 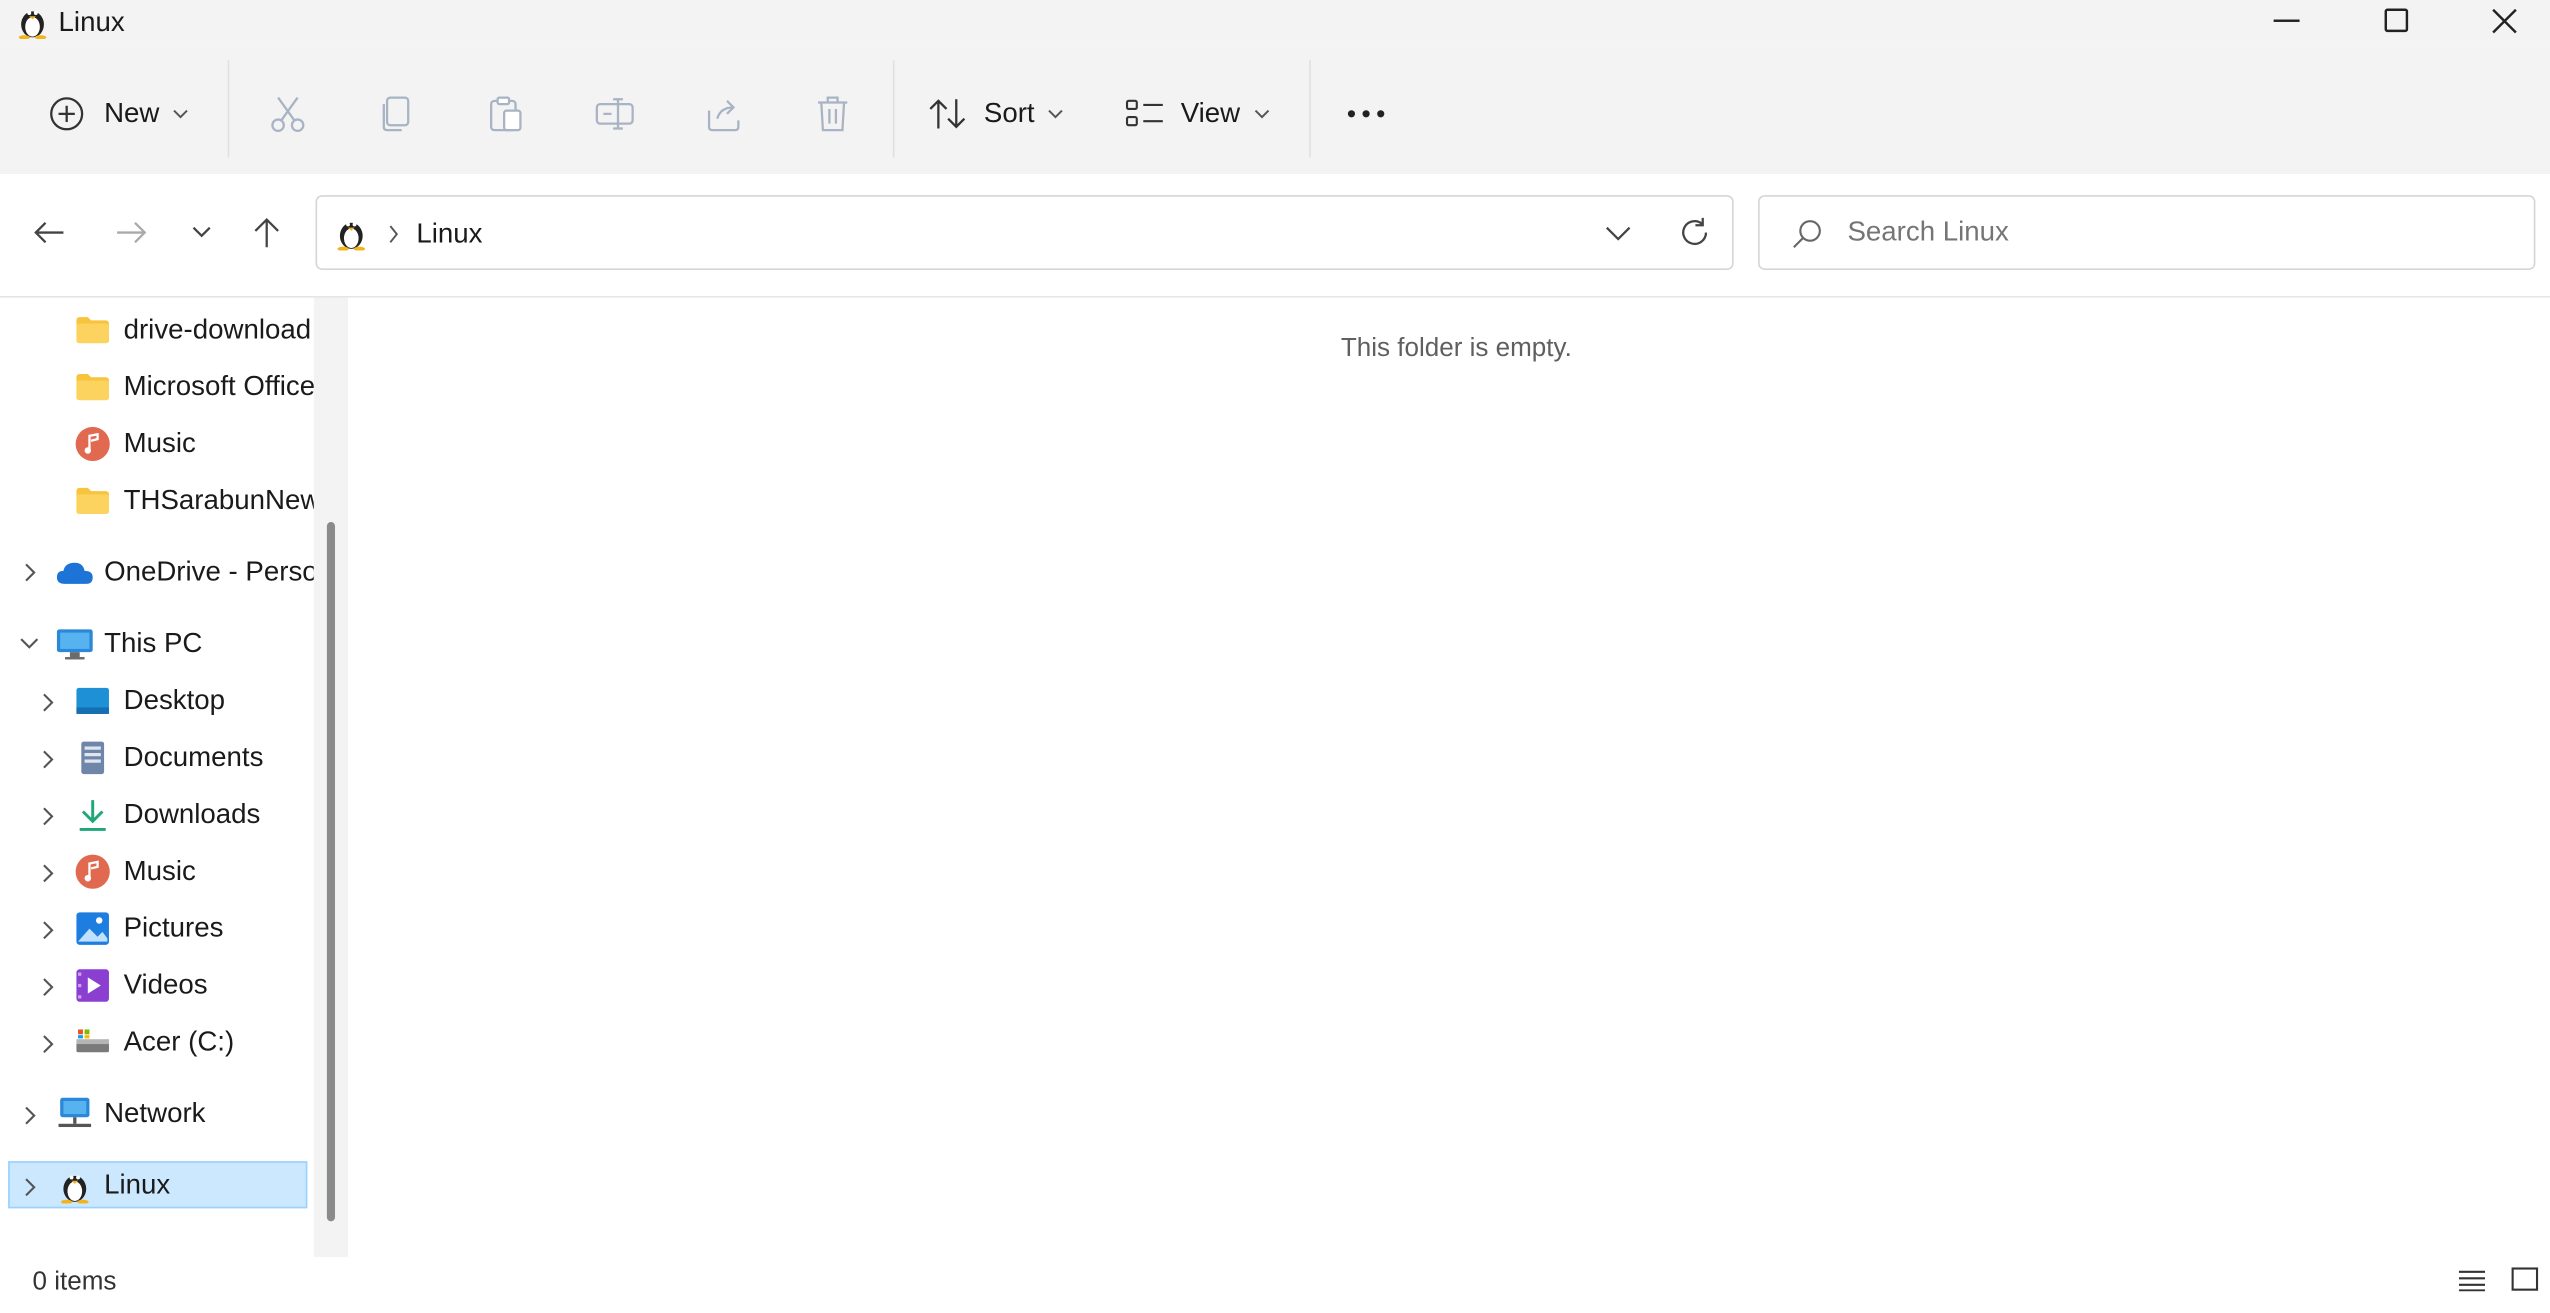 I want to click on address-bar: Linux, so click(x=1024, y=232).